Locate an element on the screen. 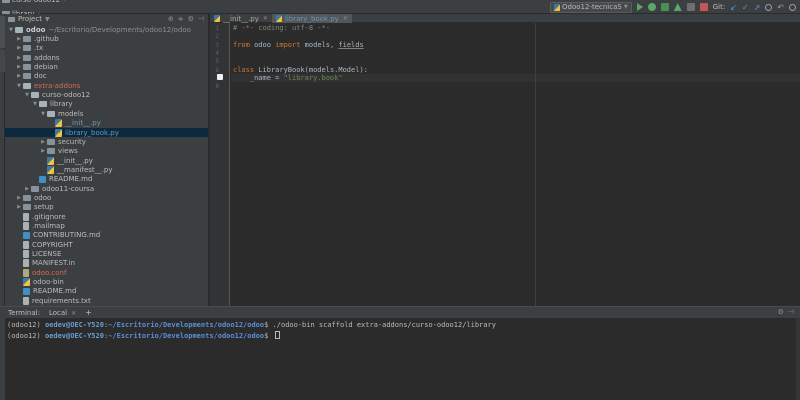 The width and height of the screenshot is (800, 400). tree-item-label: library_book.py is located at coordinates (92, 132).